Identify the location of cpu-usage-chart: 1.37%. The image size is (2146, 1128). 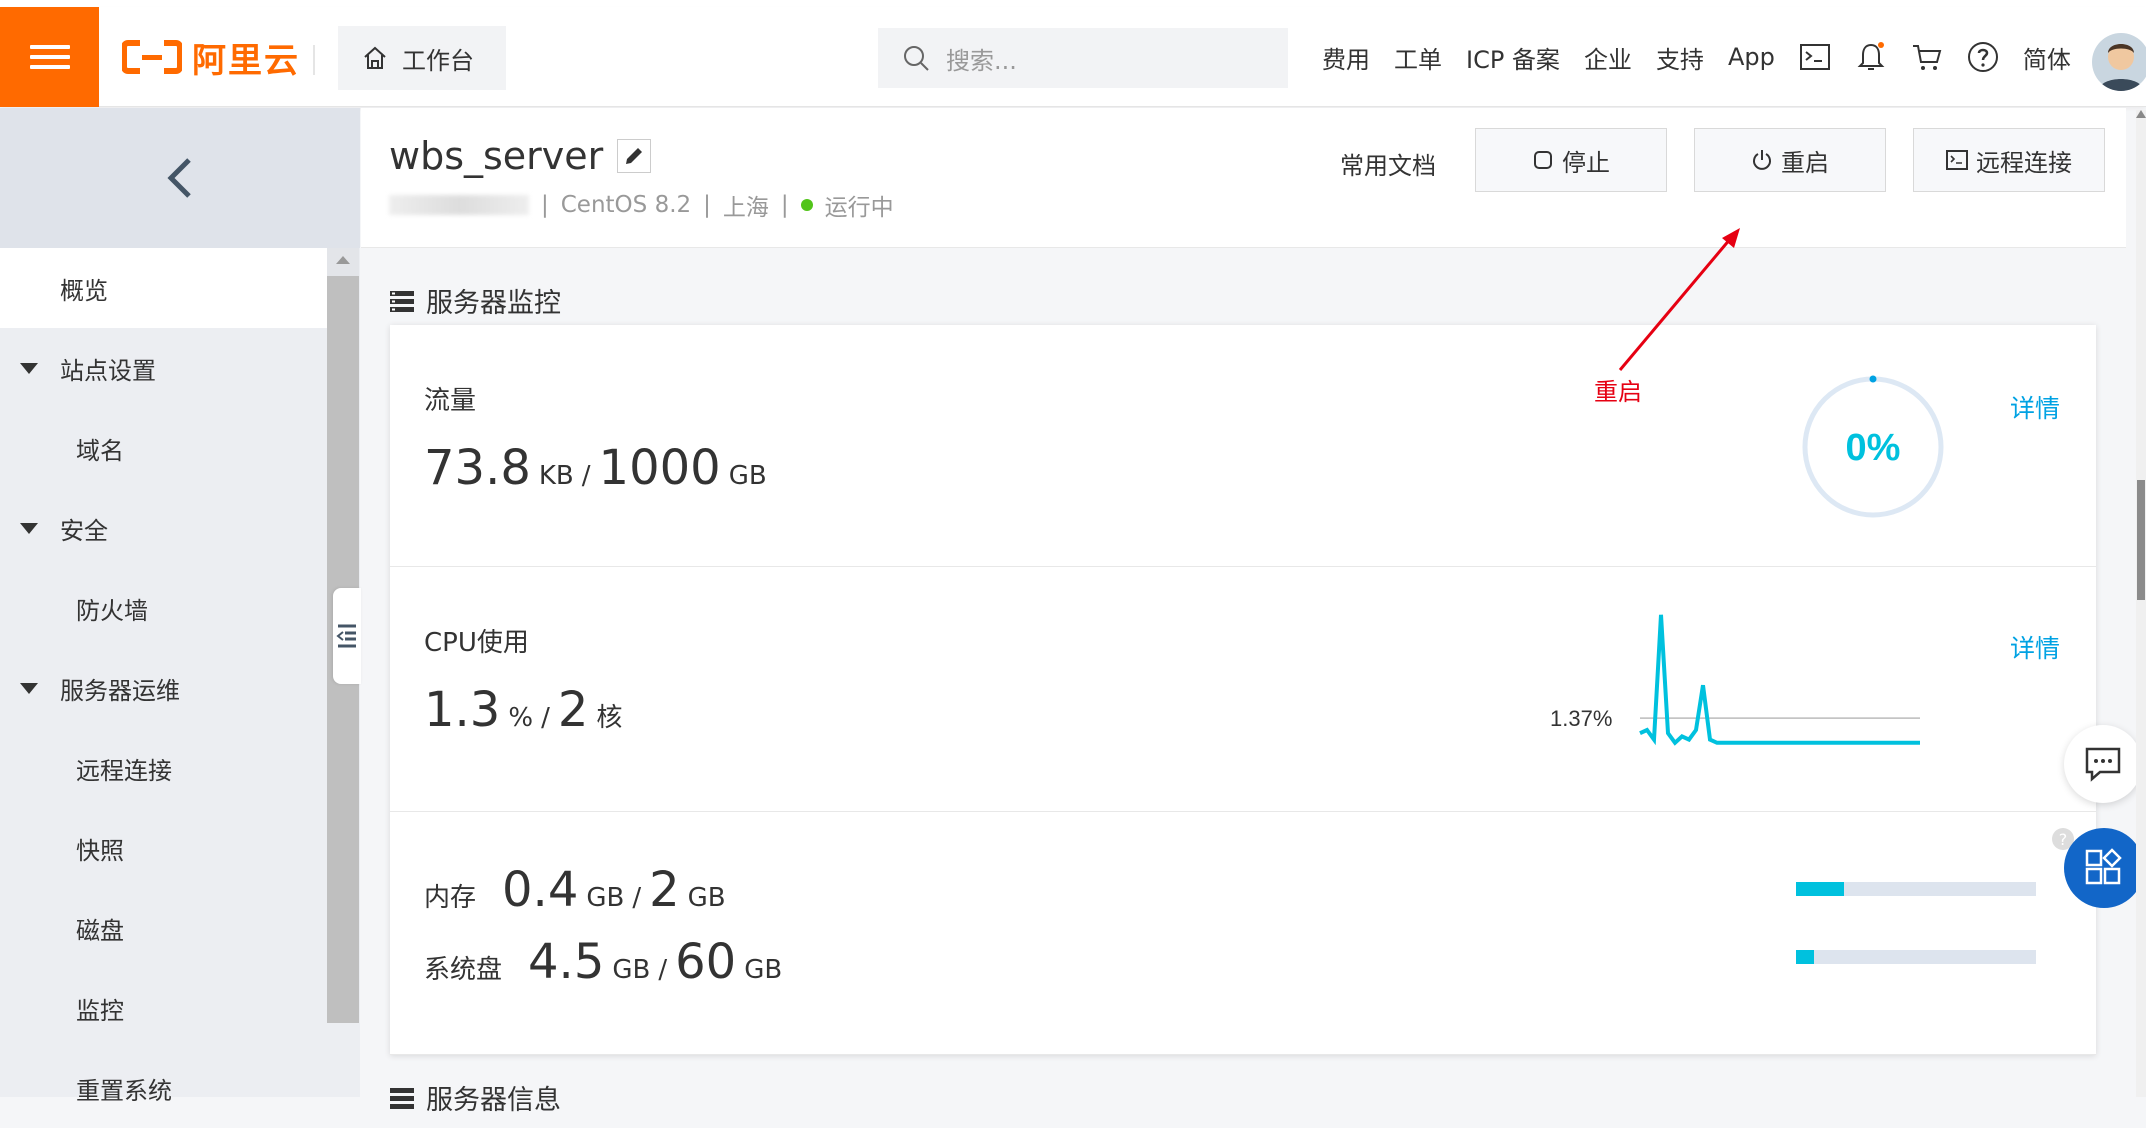
(1735, 680).